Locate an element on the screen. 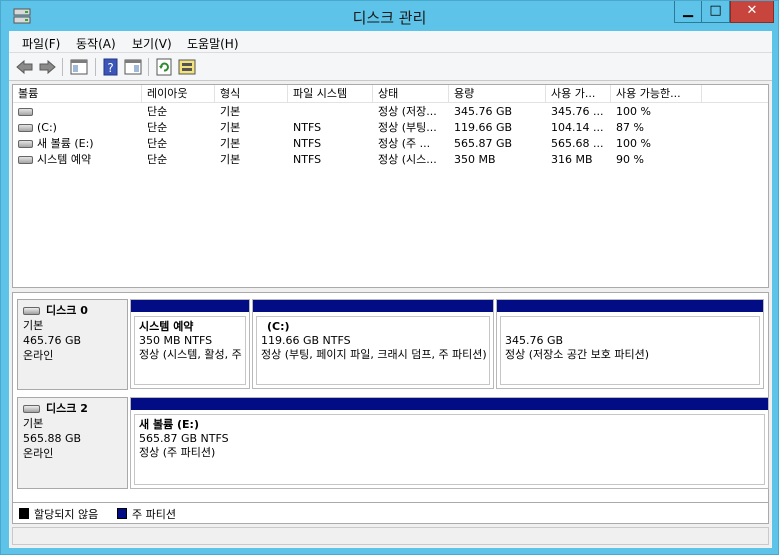 This screenshot has height=555, width=779. percent-free-cell: 87 % is located at coordinates (630, 127).